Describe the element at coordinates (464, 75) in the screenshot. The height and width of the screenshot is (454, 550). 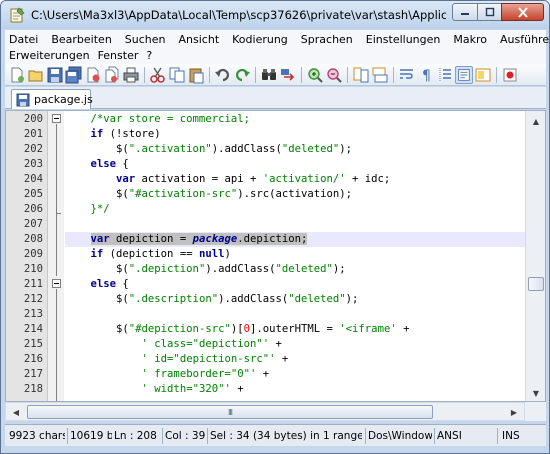
I see `user-lang-icon` at that location.